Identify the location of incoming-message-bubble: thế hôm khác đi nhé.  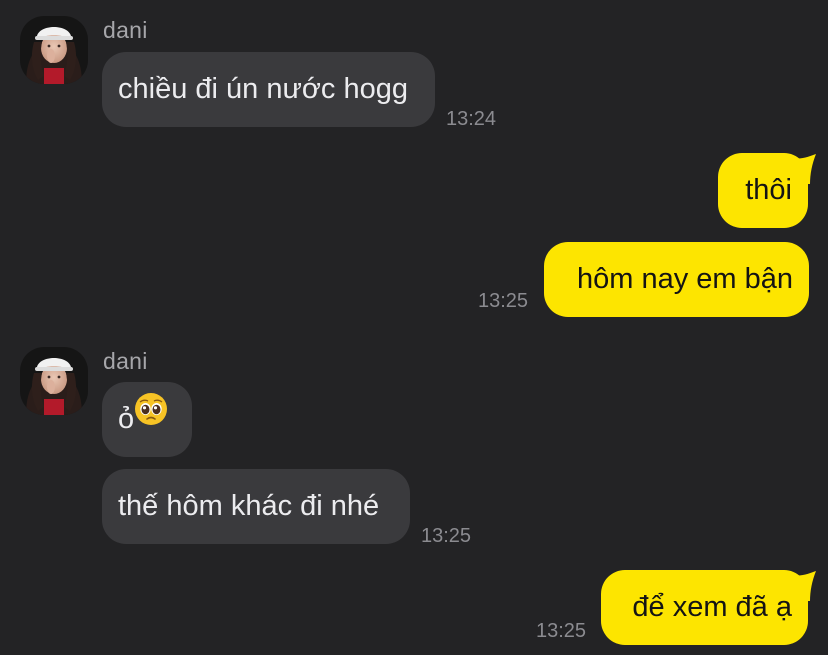
(256, 506).